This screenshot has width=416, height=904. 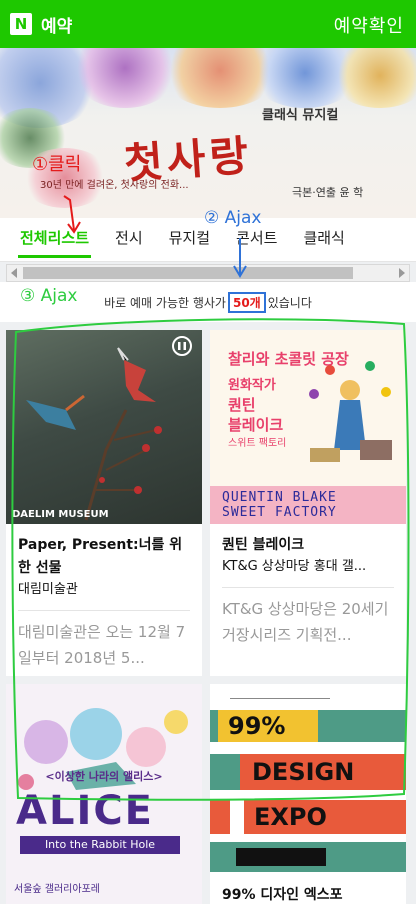 I want to click on hummingbird-illustration, so click(x=109, y=428).